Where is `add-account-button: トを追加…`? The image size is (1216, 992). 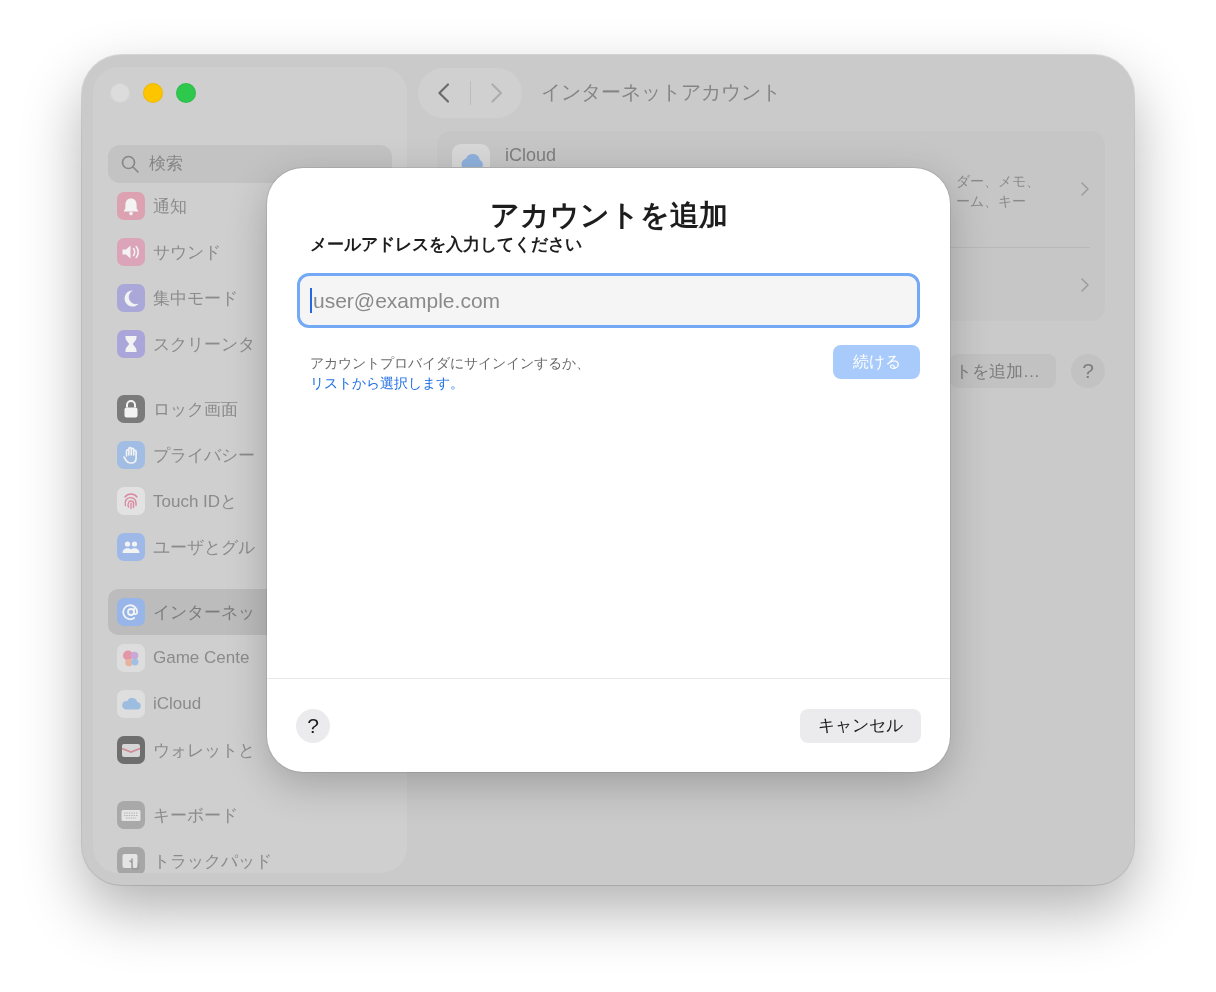 add-account-button: トを追加… is located at coordinates (1003, 371).